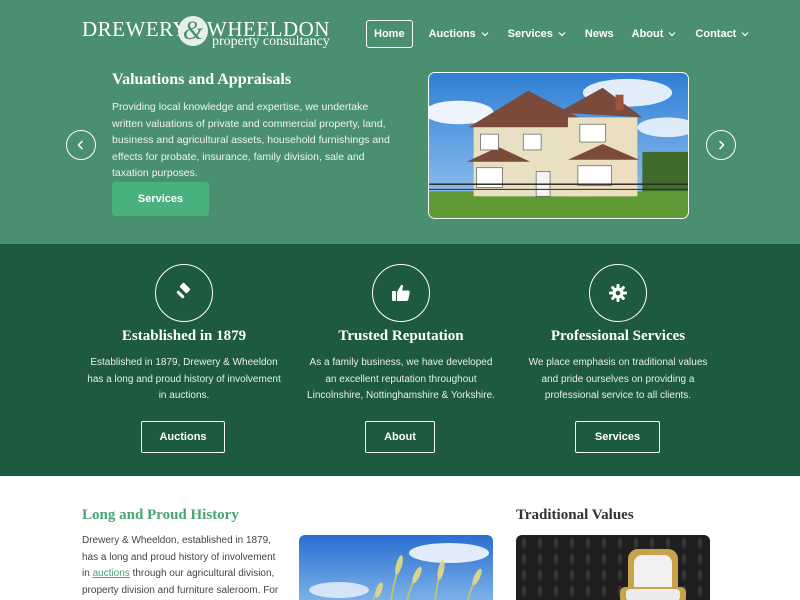  I want to click on wheat-photo, so click(396, 567).